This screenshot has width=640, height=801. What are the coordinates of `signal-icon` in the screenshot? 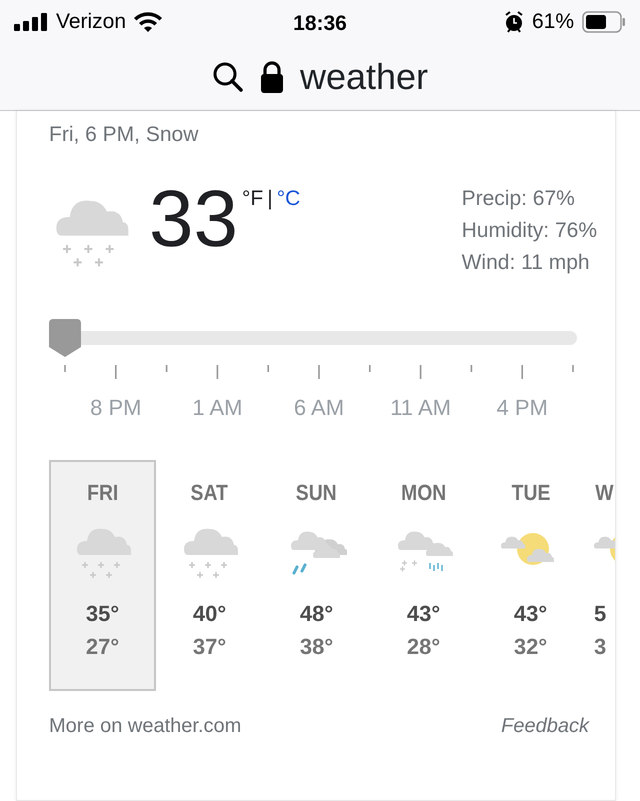 It's located at (31, 22).